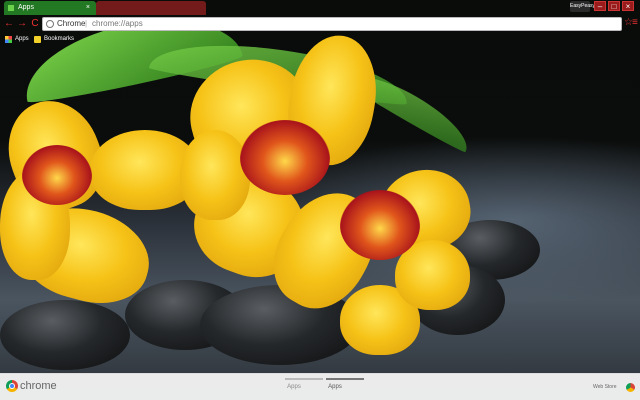 The image size is (640, 400). Describe the element at coordinates (332, 24) in the screenshot. I see `address-bar: Chrome | chrome://apps` at that location.